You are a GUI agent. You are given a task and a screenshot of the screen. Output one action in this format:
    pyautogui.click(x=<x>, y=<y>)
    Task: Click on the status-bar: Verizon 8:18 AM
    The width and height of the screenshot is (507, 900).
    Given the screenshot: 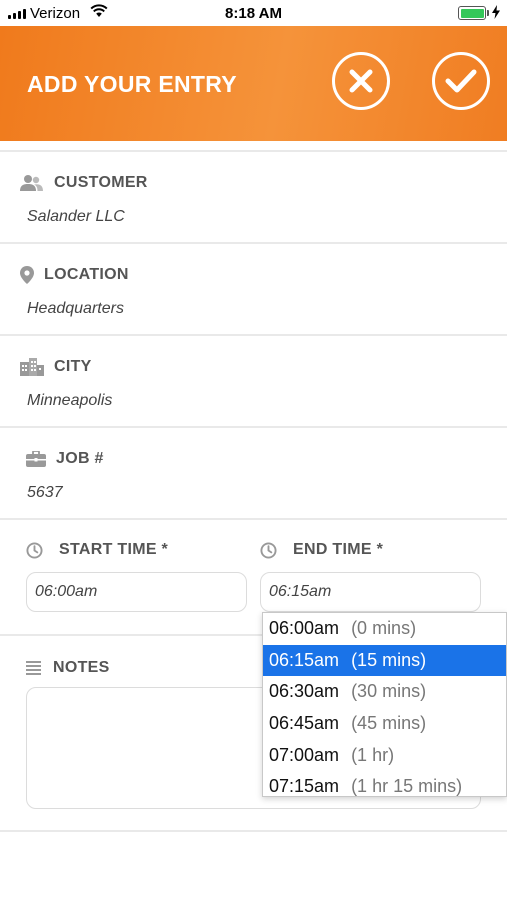 What is the action you would take?
    pyautogui.click(x=253, y=13)
    